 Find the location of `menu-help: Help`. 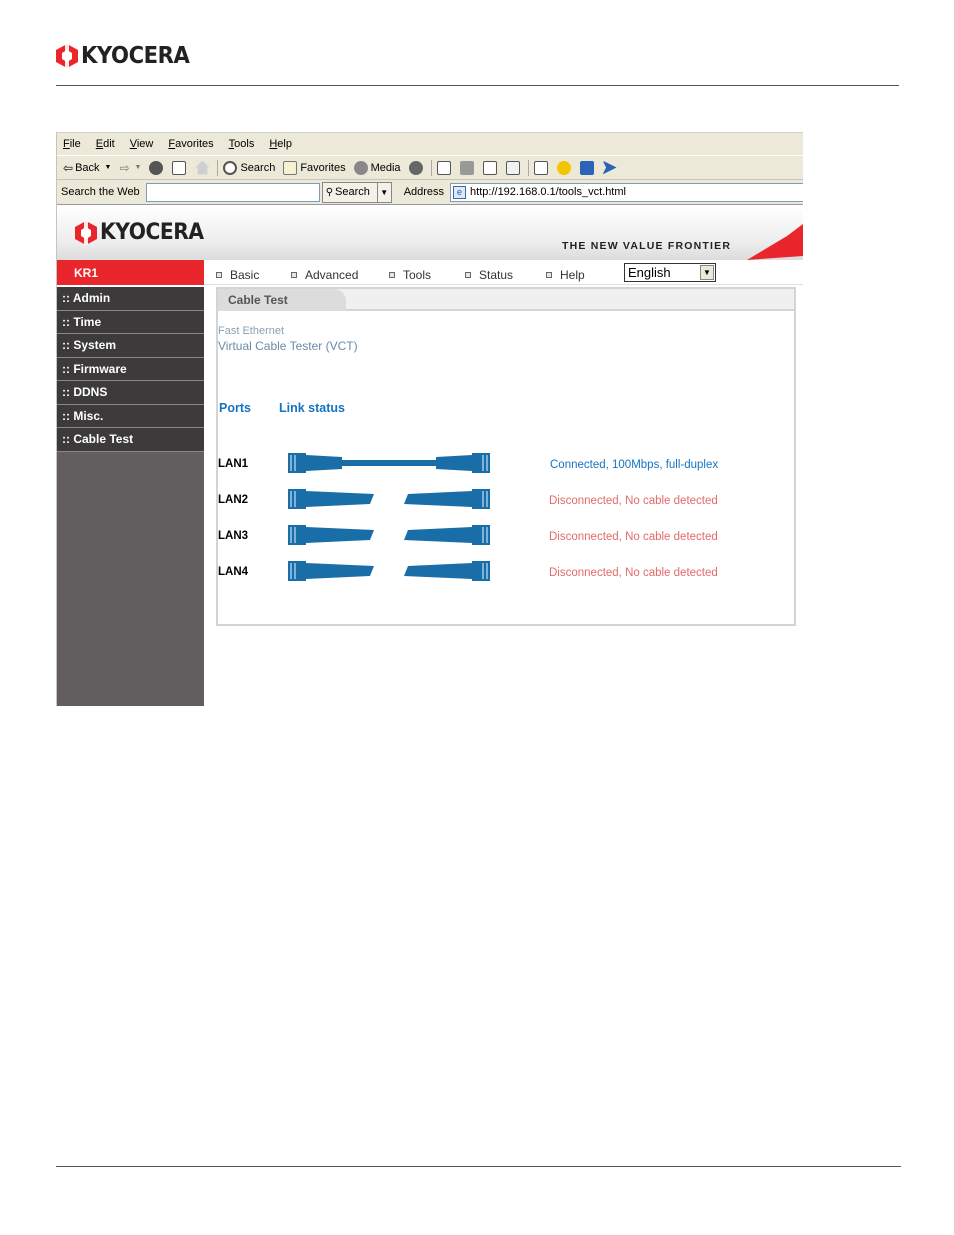

menu-help: Help is located at coordinates (280, 144).